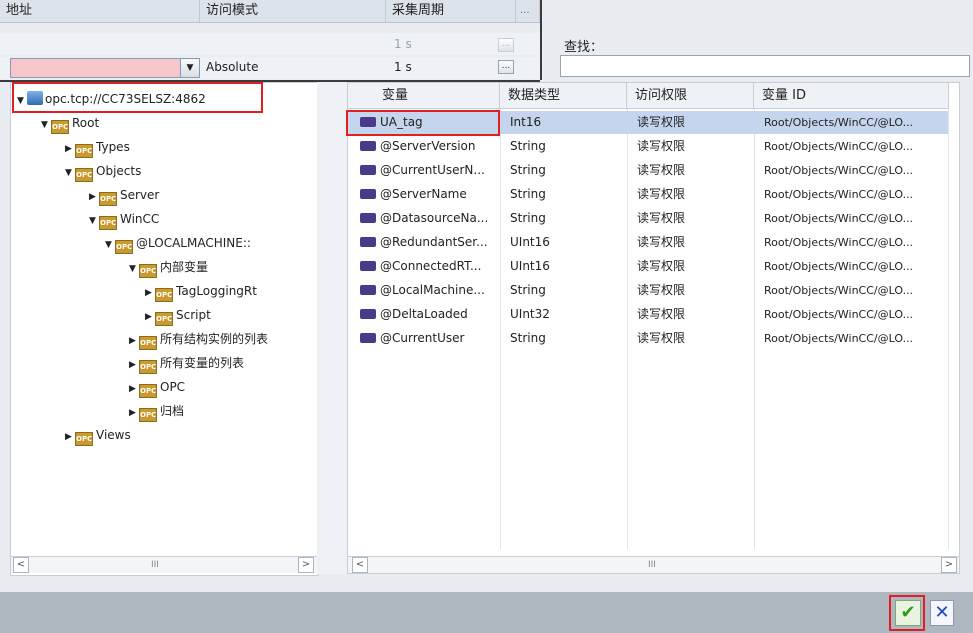  I want to click on panel-divider, so click(541, 40).